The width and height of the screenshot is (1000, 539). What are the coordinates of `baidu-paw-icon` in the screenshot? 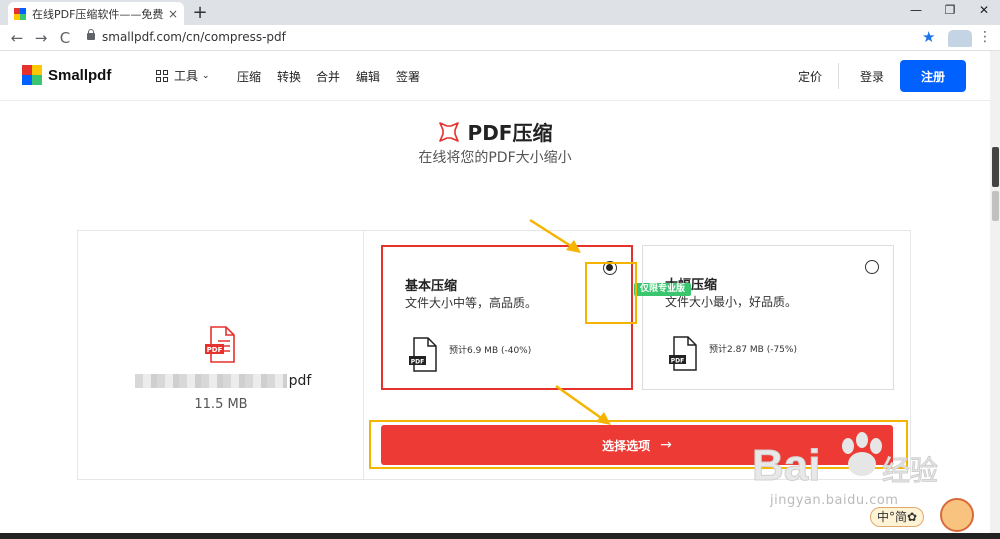 It's located at (862, 454).